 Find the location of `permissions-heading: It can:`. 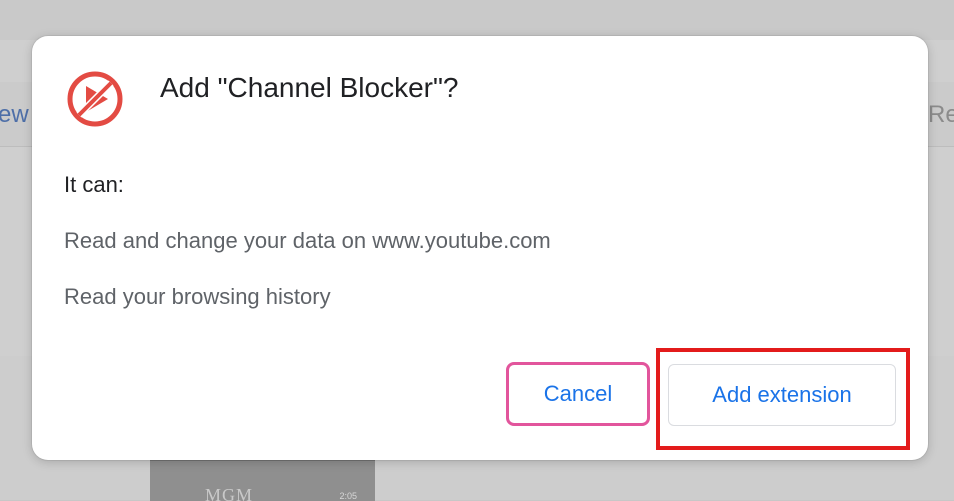

permissions-heading: It can: is located at coordinates (94, 184).